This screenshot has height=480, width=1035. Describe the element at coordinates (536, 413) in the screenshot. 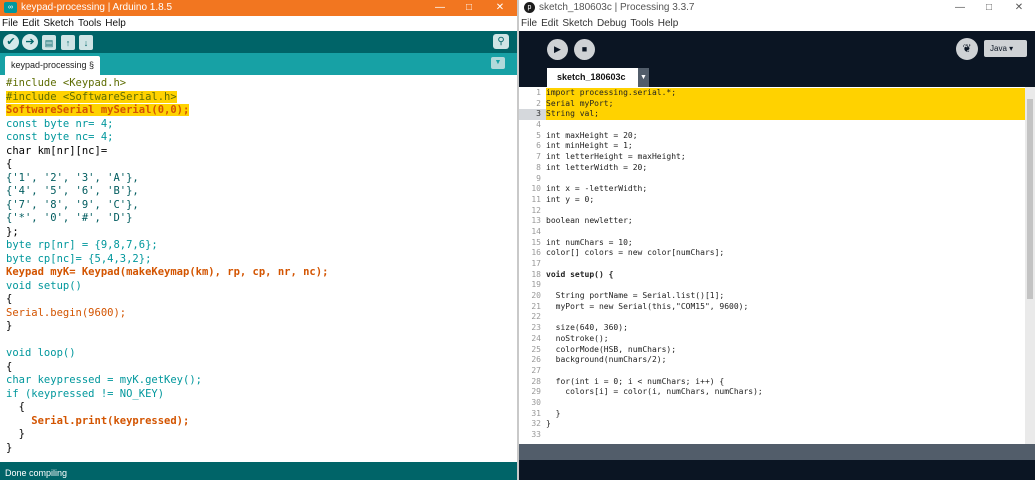

I see `line-number: 31` at that location.